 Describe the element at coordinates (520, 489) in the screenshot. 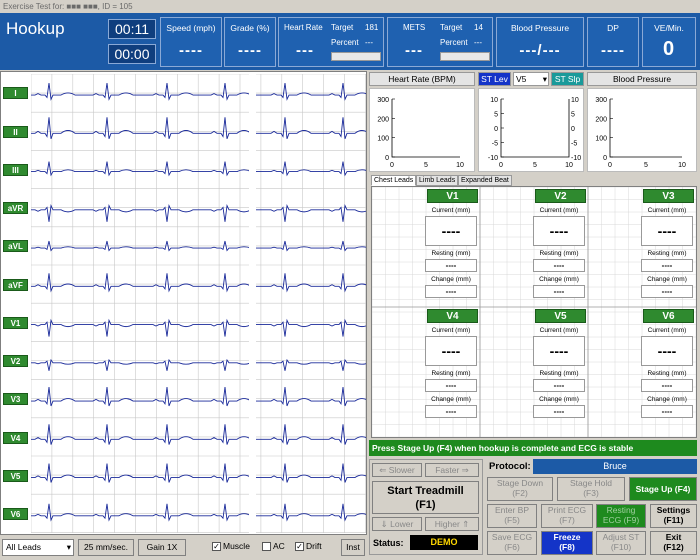

I see `stage-down-button: Stage Down (F2)` at that location.